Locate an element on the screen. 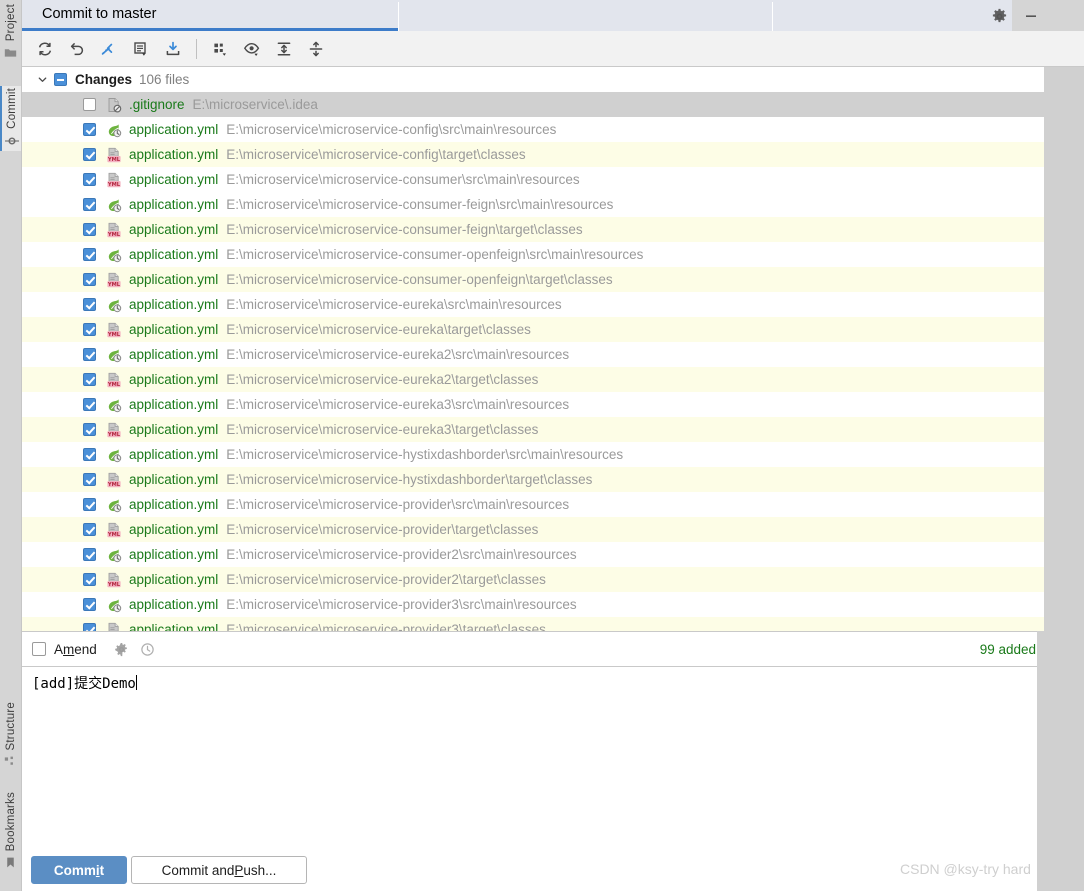  show-diff-icon is located at coordinates (141, 49).